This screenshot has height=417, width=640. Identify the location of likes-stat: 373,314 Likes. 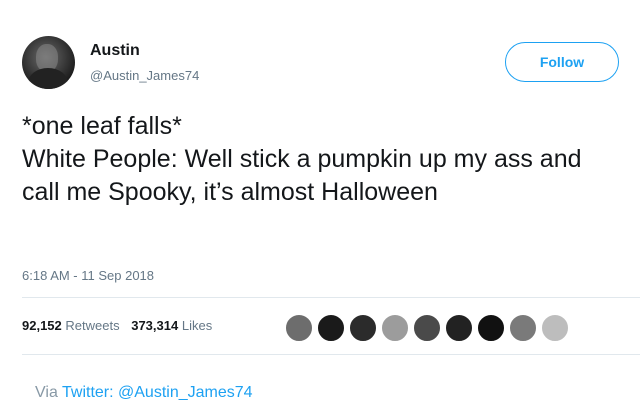
(175, 325).